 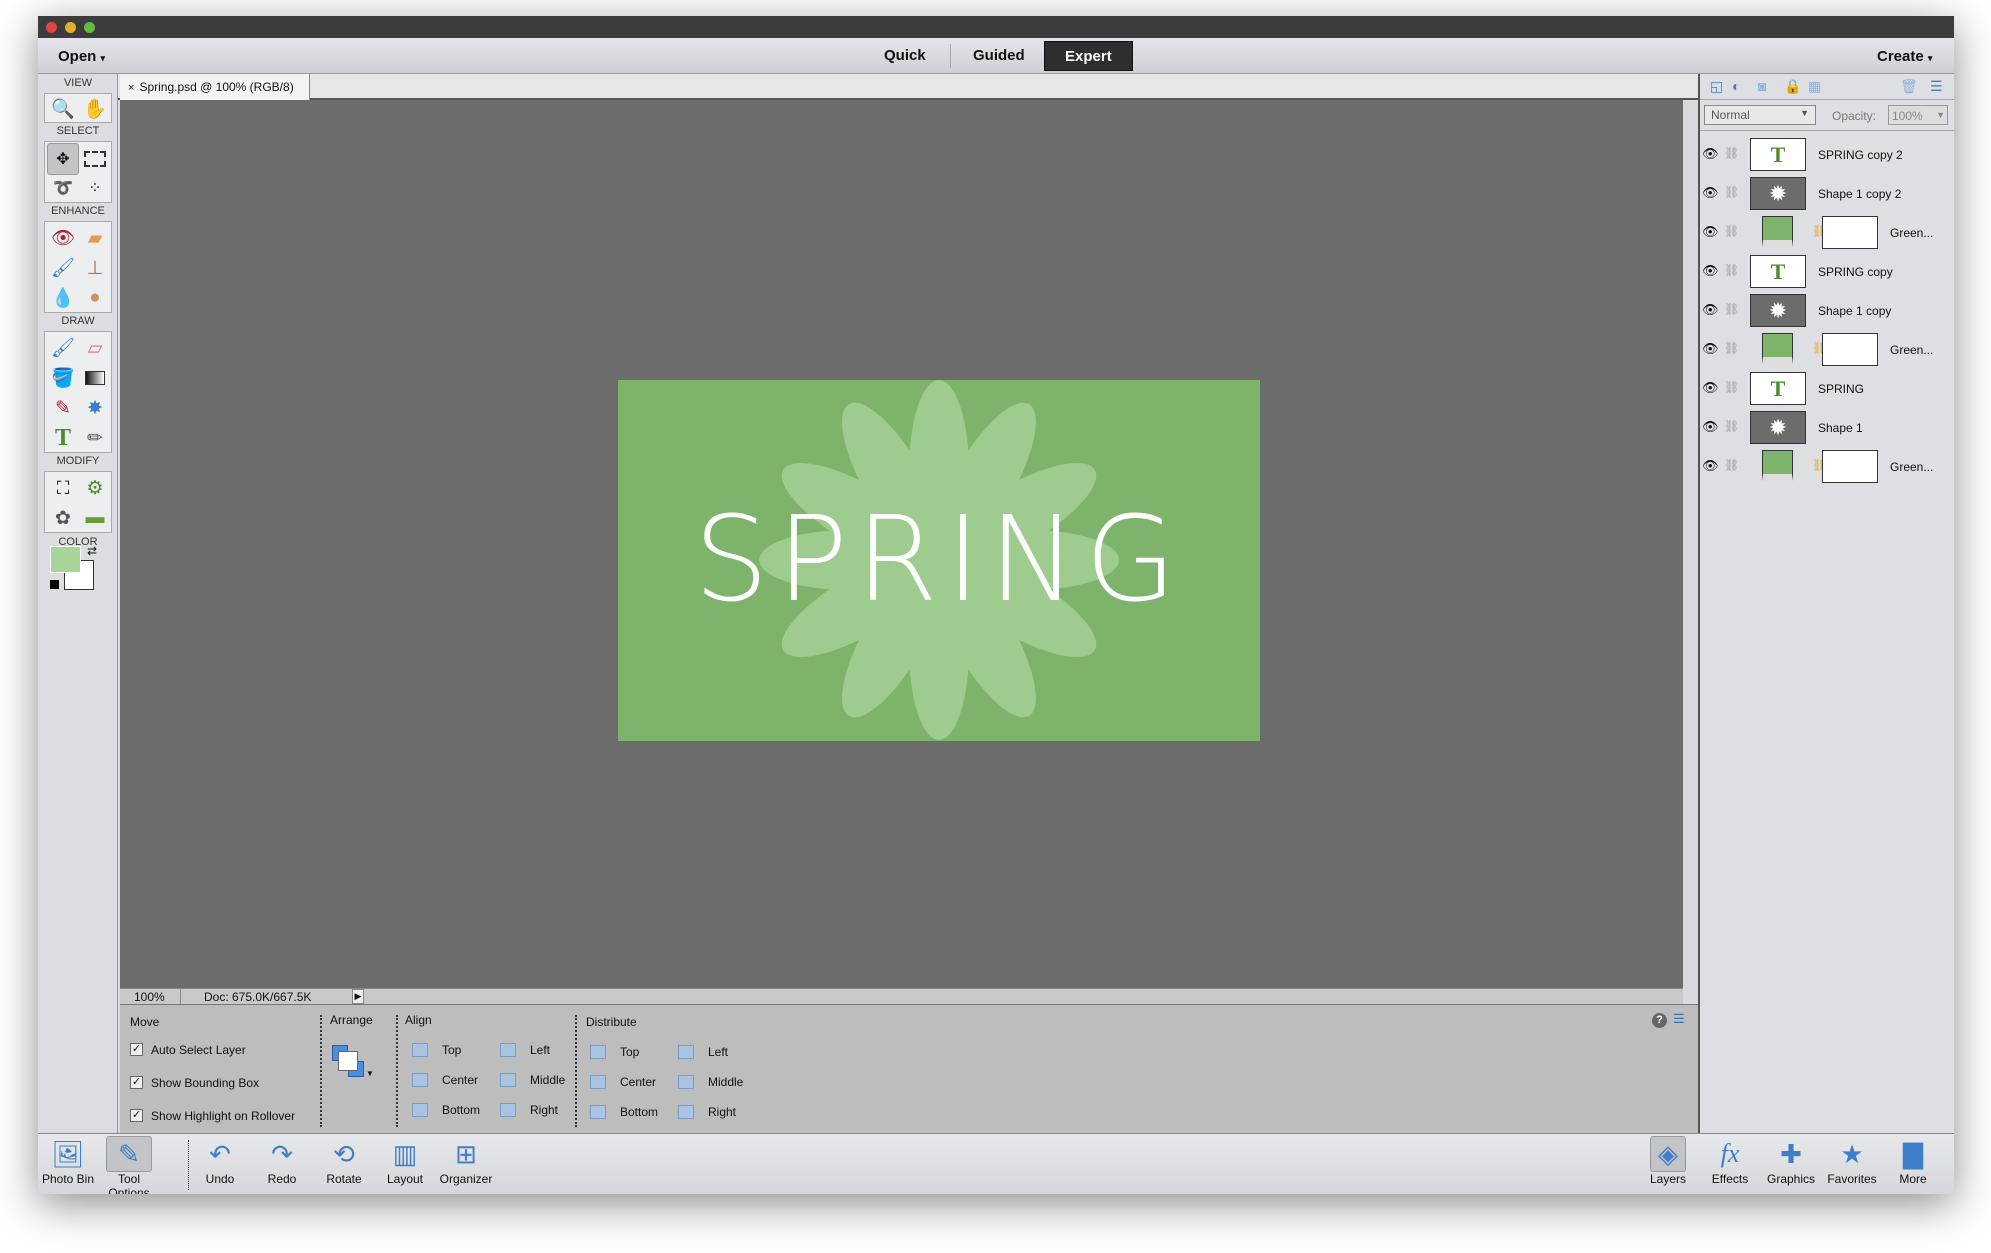 What do you see at coordinates (51, 27) in the screenshot?
I see `close-window-button` at bounding box center [51, 27].